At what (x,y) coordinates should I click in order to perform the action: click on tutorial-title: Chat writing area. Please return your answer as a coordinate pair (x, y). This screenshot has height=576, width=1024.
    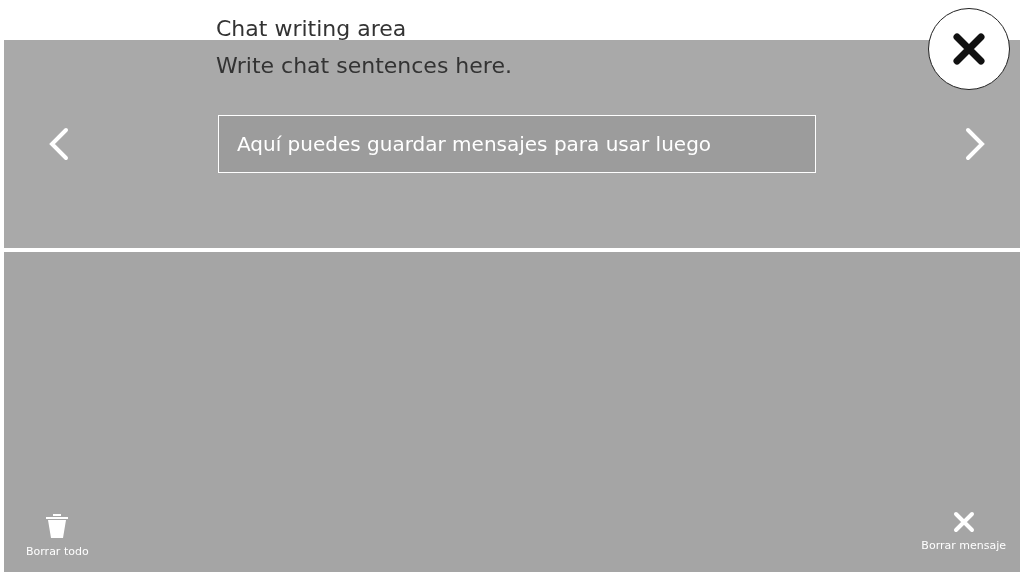
    Looking at the image, I should click on (312, 29).